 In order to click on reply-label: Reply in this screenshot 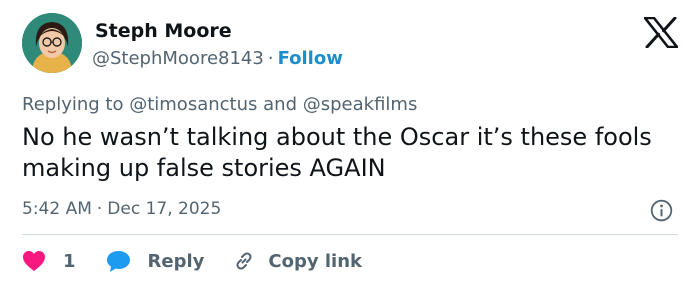, I will do `click(176, 261)`.